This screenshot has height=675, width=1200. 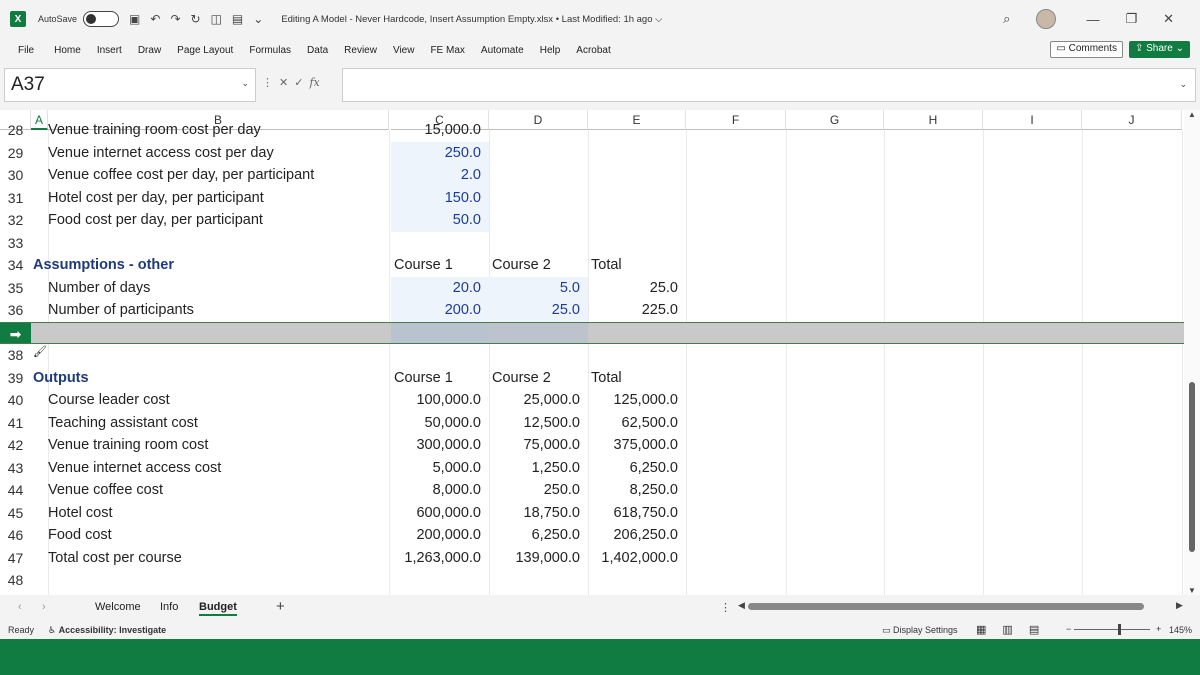 I want to click on more-icon: ⋮, so click(x=267, y=82).